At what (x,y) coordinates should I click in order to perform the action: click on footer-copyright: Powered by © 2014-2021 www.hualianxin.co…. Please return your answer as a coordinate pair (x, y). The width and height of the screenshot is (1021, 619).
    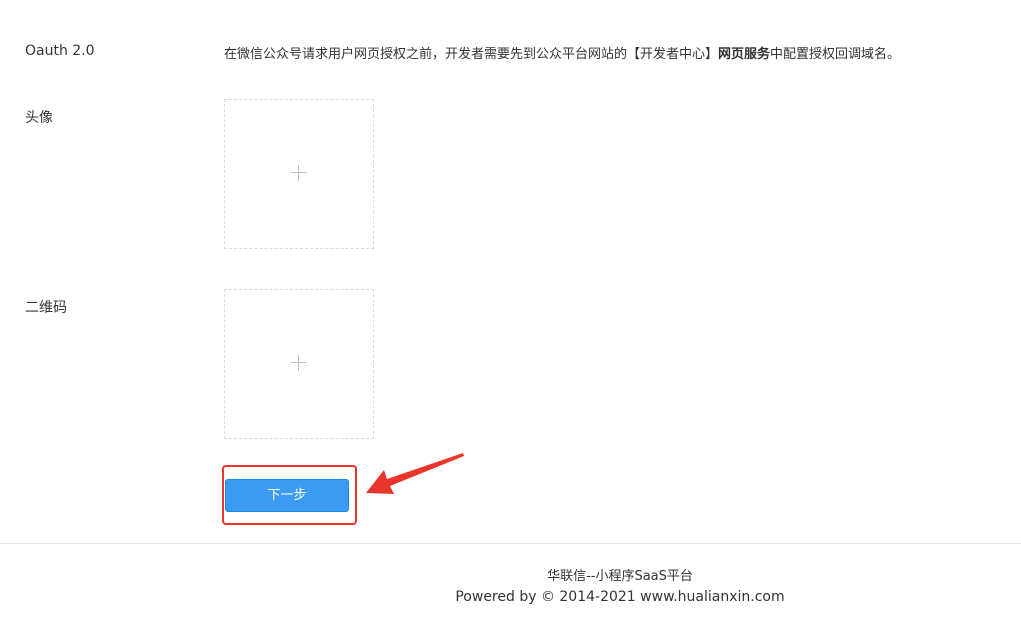
    Looking at the image, I should click on (620, 597).